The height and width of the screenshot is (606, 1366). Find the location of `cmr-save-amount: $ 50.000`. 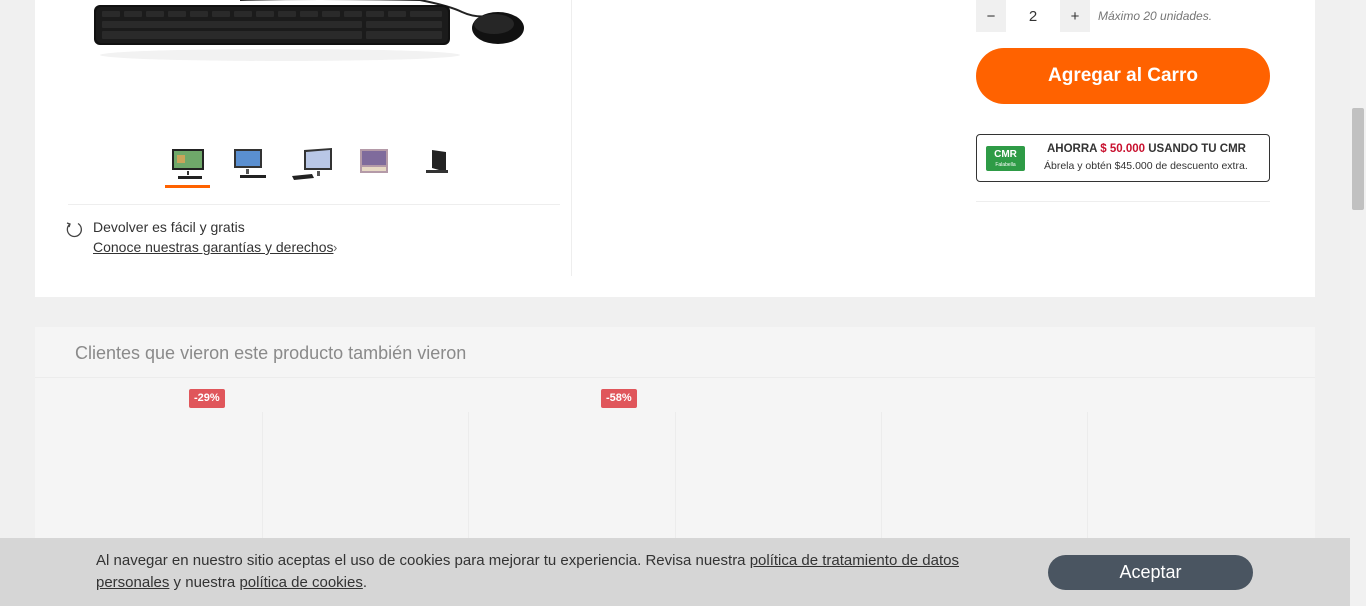

cmr-save-amount: $ 50.000 is located at coordinates (1123, 149).